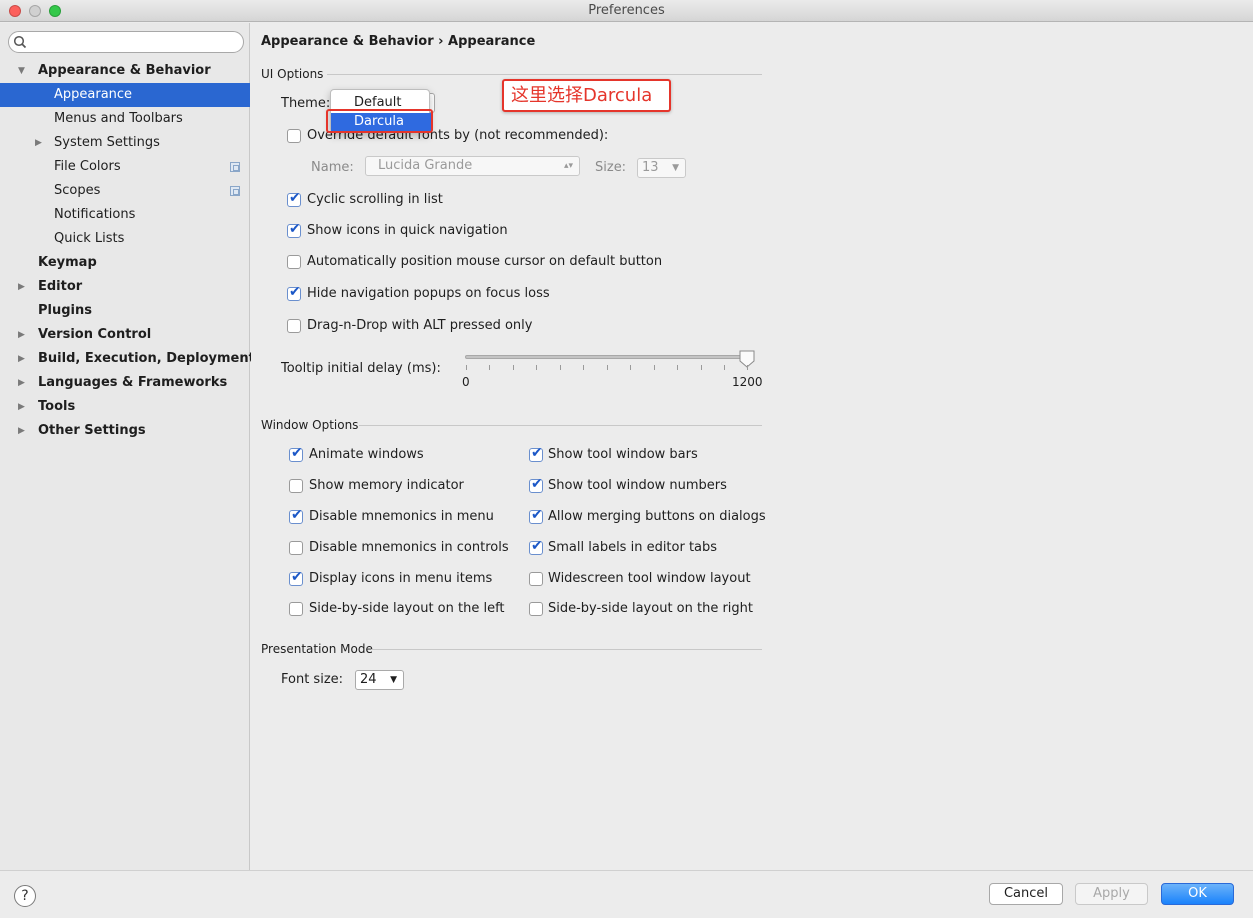  What do you see at coordinates (607, 357) in the screenshot?
I see `tooltip-delay-slider-track` at bounding box center [607, 357].